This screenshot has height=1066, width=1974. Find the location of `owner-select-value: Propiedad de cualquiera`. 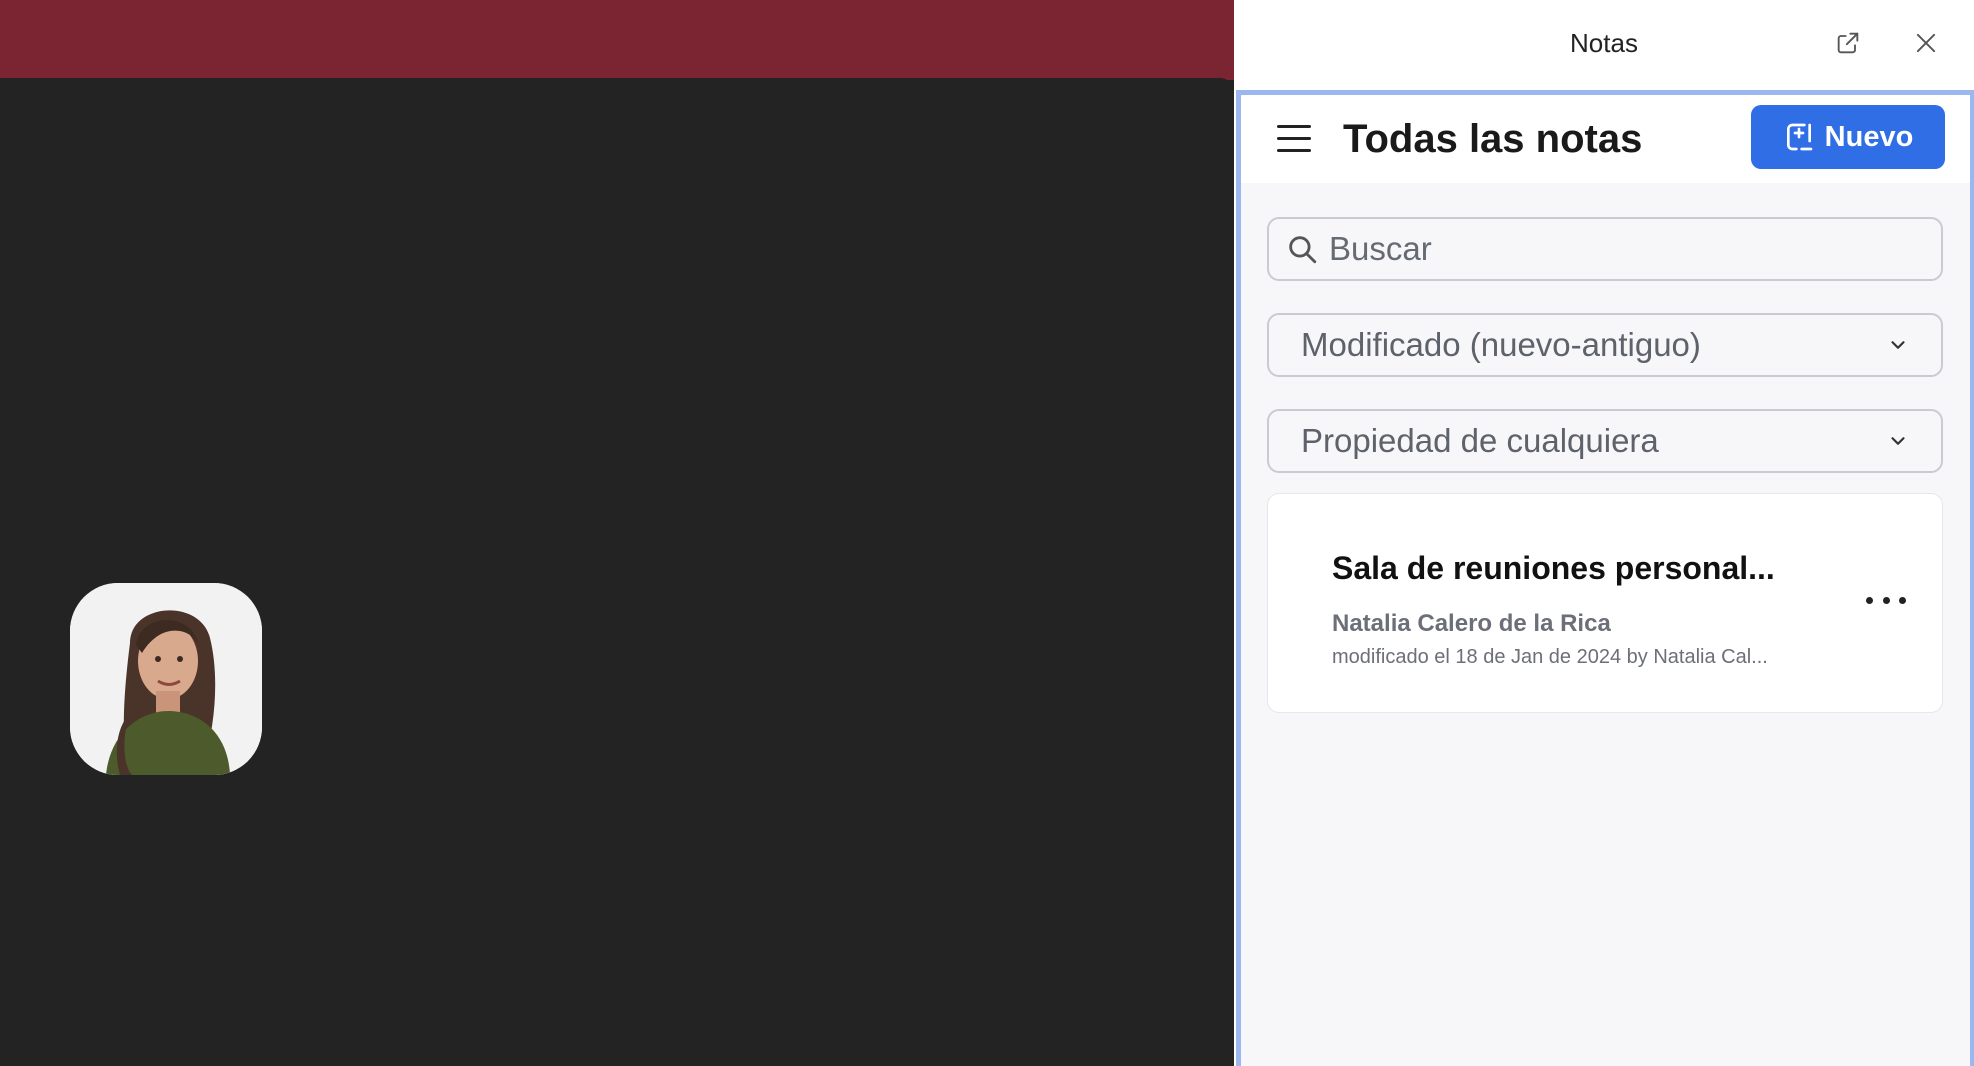

owner-select-value: Propiedad de cualquiera is located at coordinates (1480, 440).